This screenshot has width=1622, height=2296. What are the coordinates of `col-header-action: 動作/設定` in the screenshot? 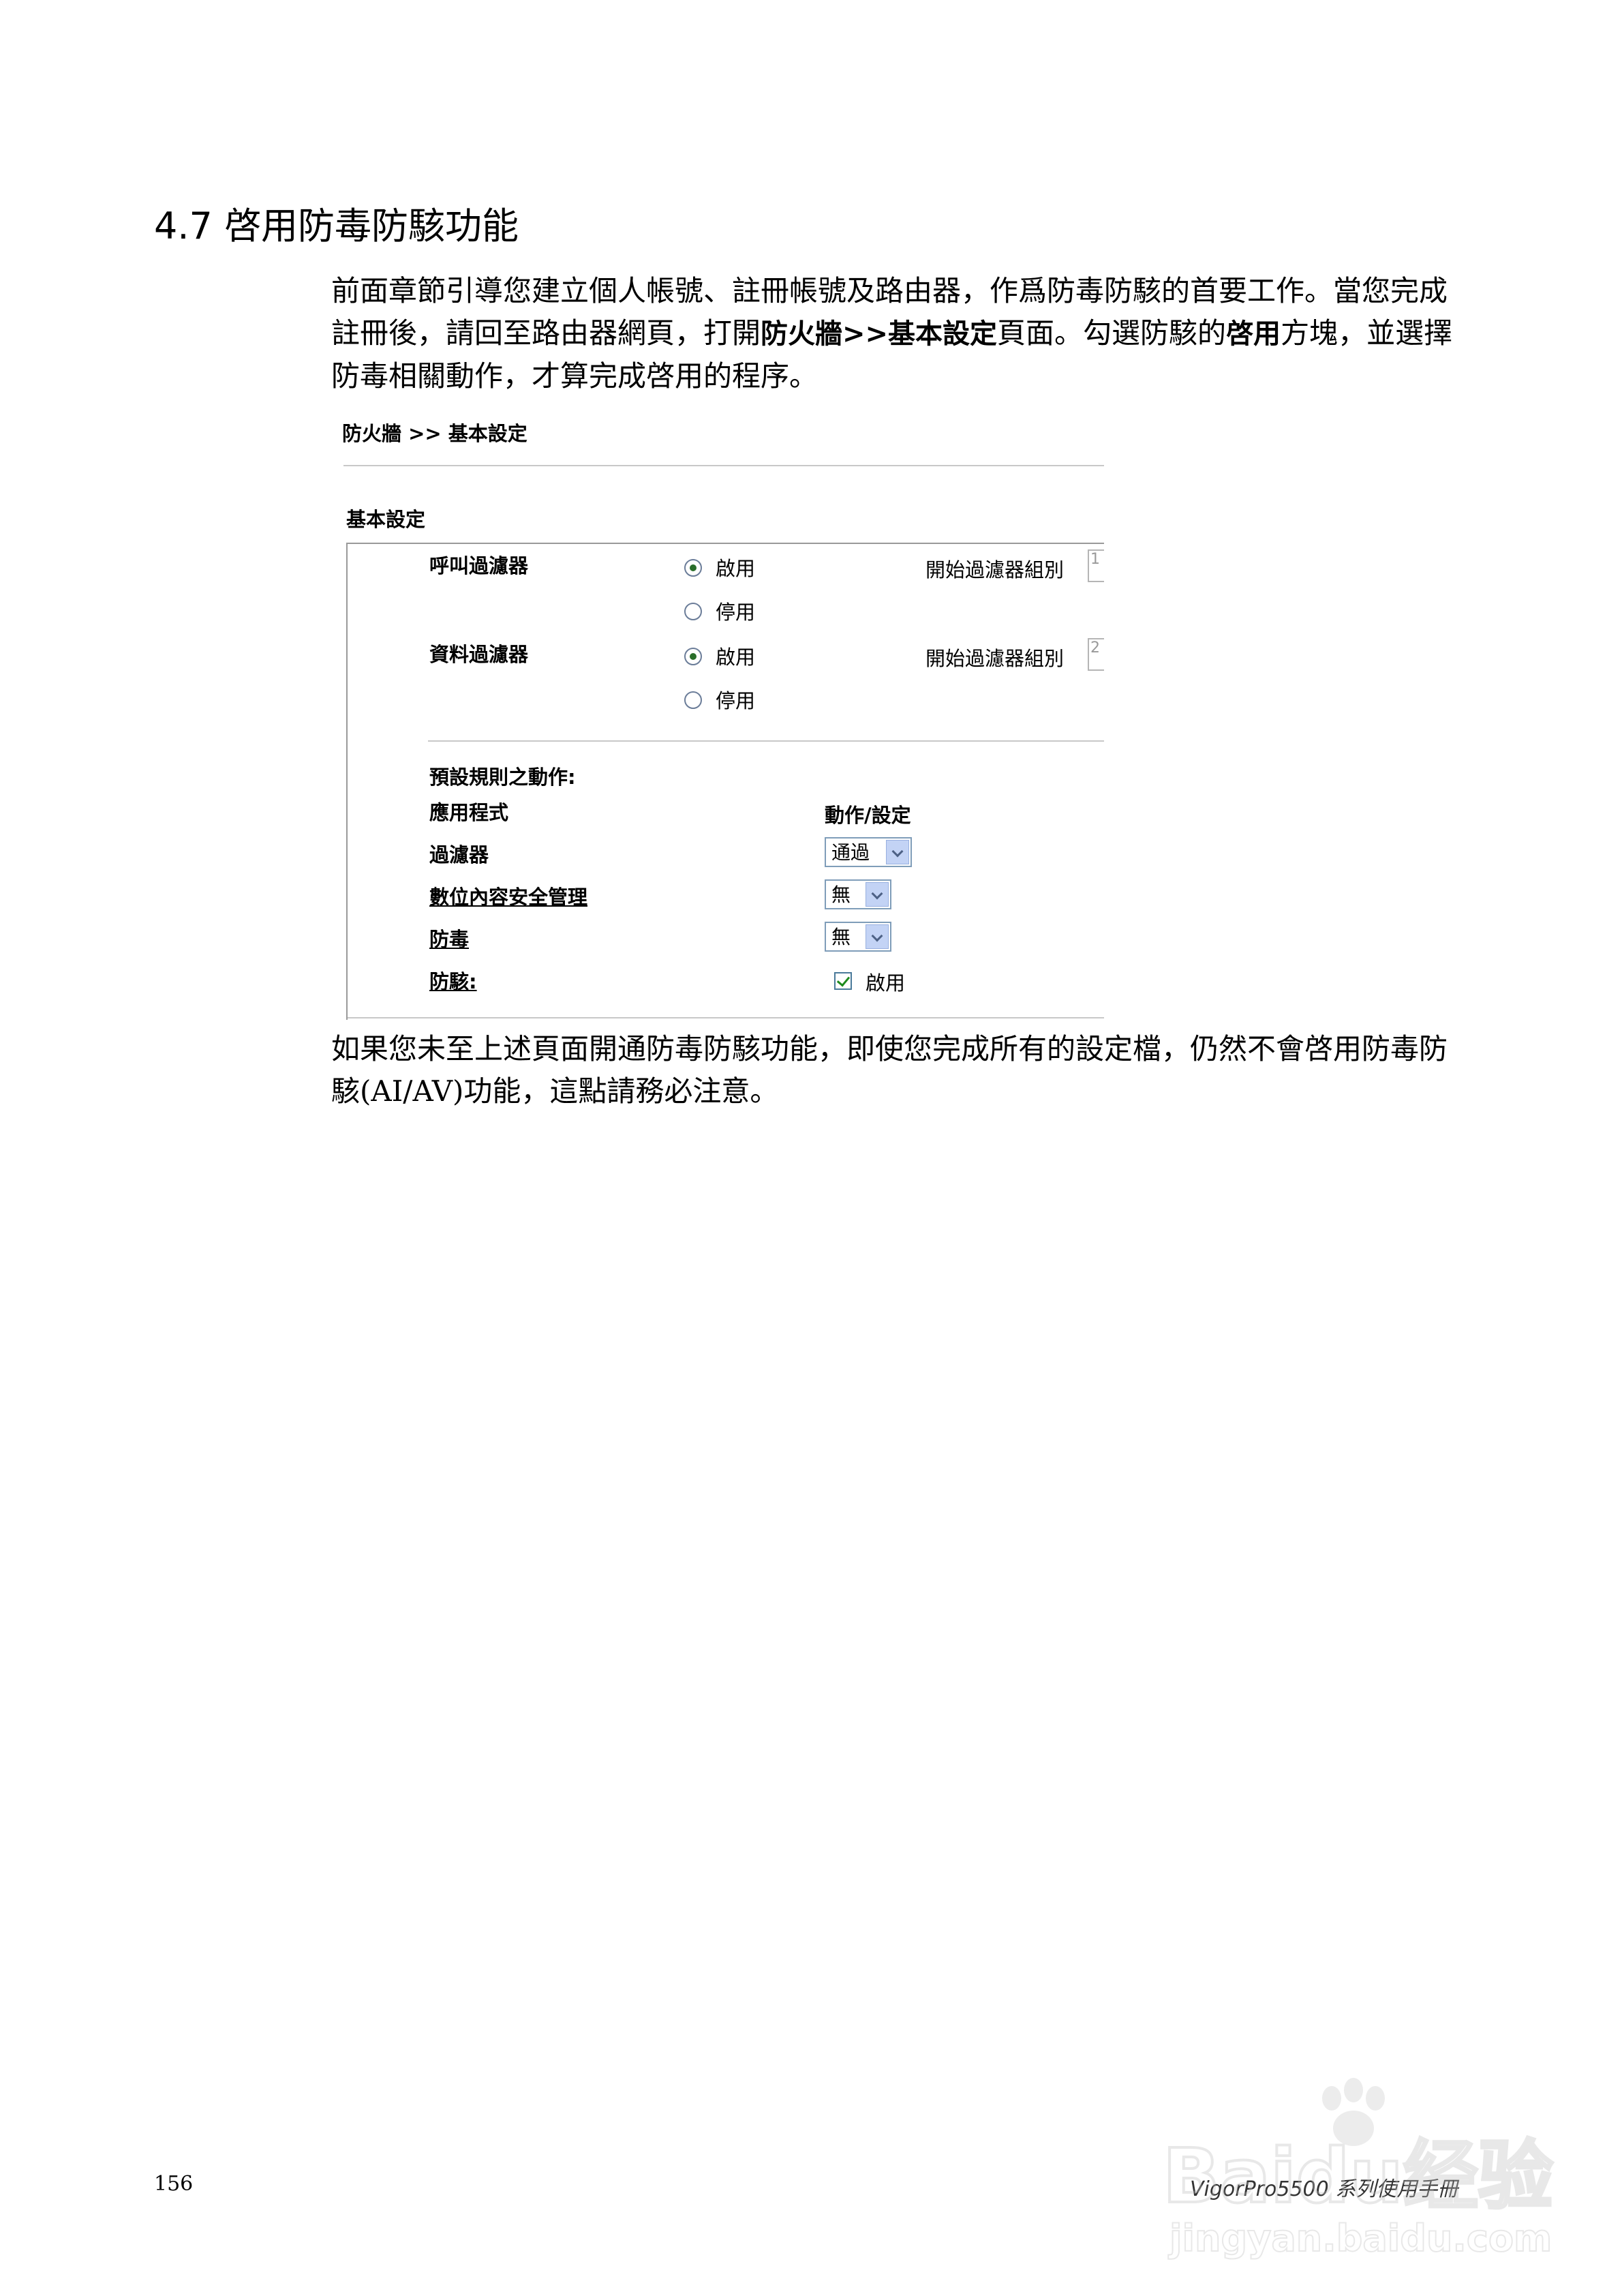 It's located at (868, 815).